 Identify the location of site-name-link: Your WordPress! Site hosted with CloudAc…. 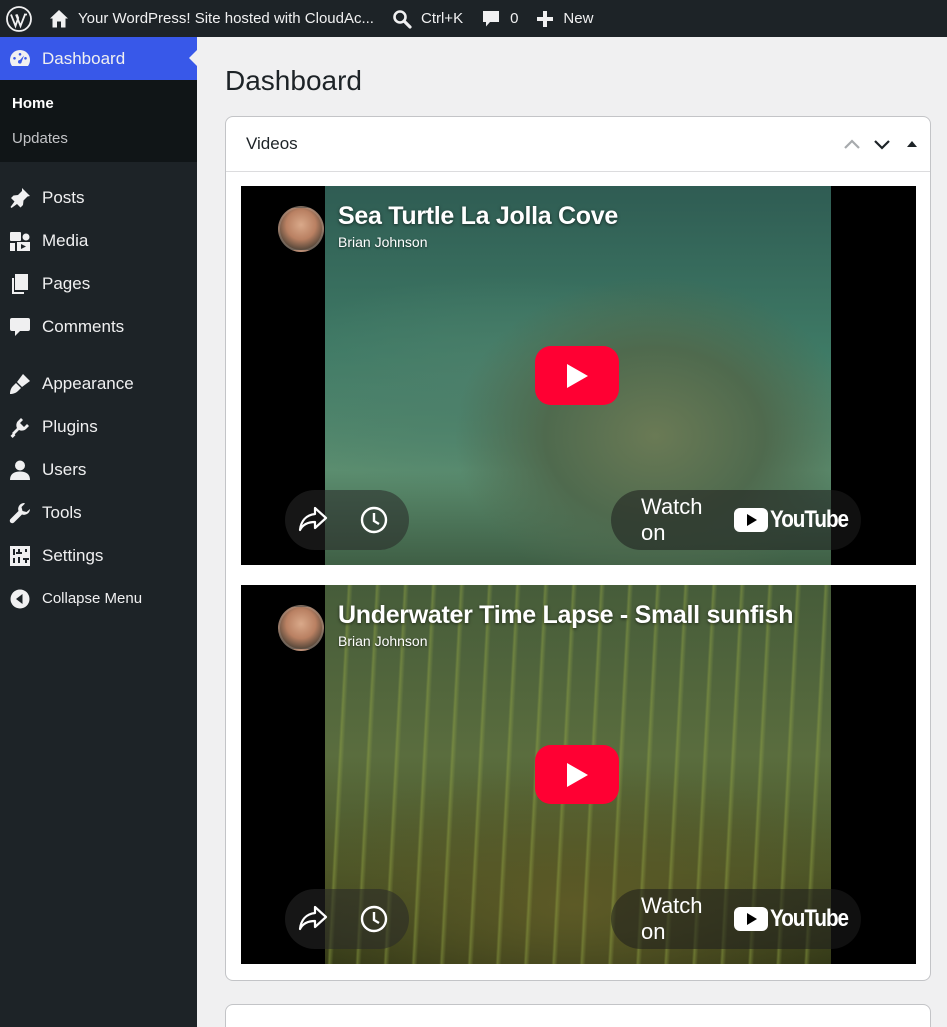
(211, 18).